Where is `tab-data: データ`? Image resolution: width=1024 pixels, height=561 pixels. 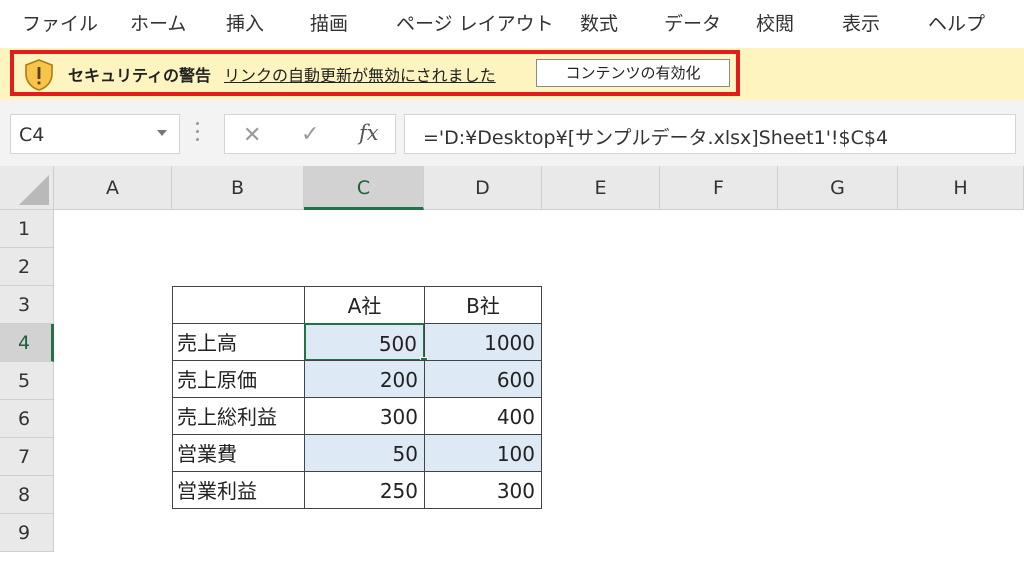 tab-data: データ is located at coordinates (692, 24).